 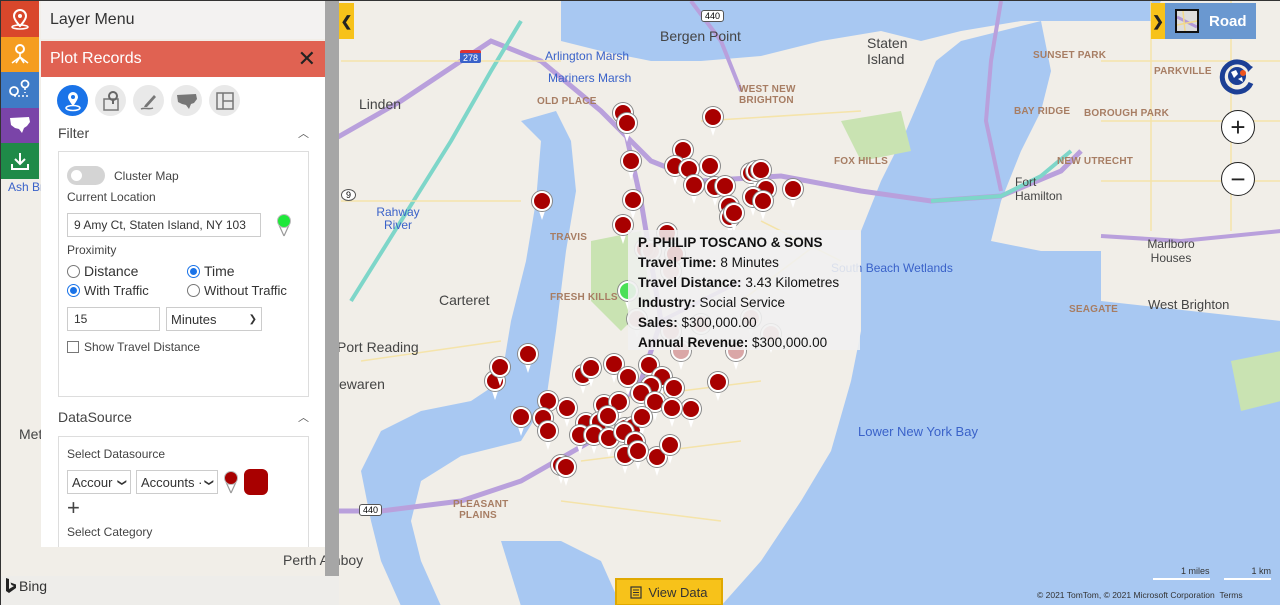 I want to click on cluster-map-toggle, so click(x=86, y=175).